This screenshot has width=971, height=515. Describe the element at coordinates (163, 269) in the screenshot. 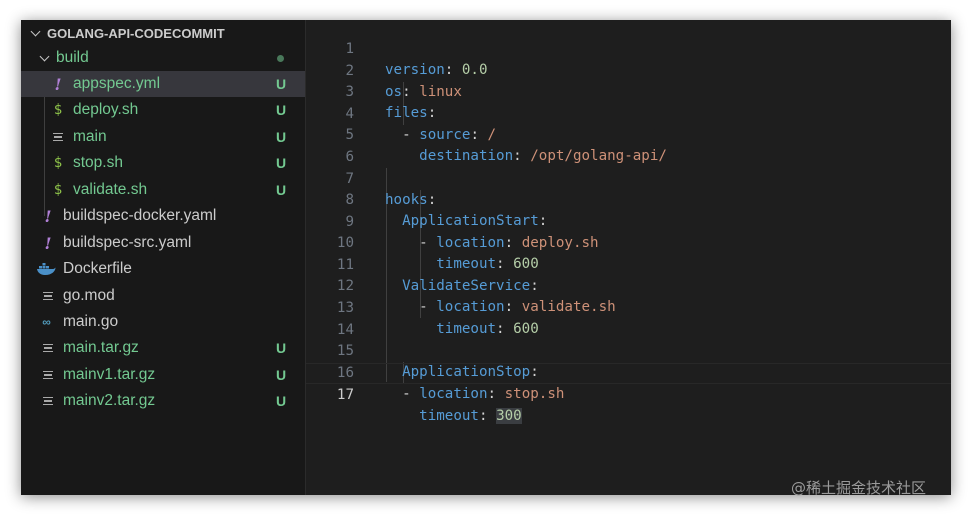

I see `tree-item-dockerfile: Dockerfile` at that location.